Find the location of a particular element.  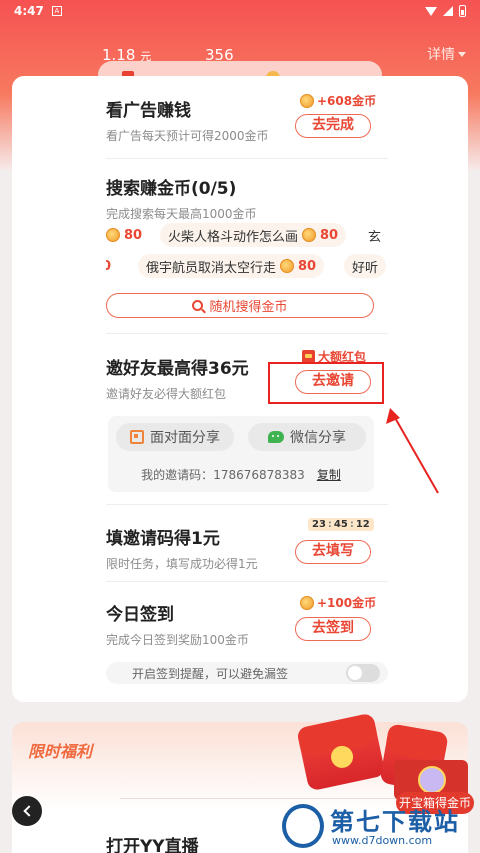

invite-code-value: 178676878383 is located at coordinates (259, 475).